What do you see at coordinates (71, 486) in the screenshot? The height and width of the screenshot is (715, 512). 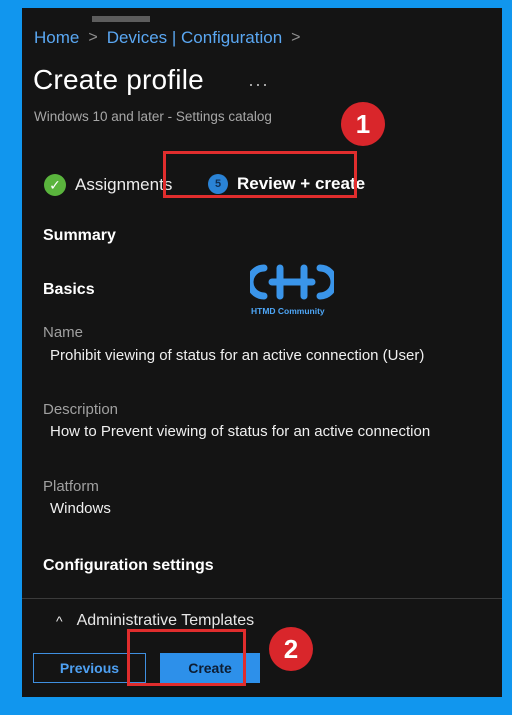 I see `platform-label: Platform` at bounding box center [71, 486].